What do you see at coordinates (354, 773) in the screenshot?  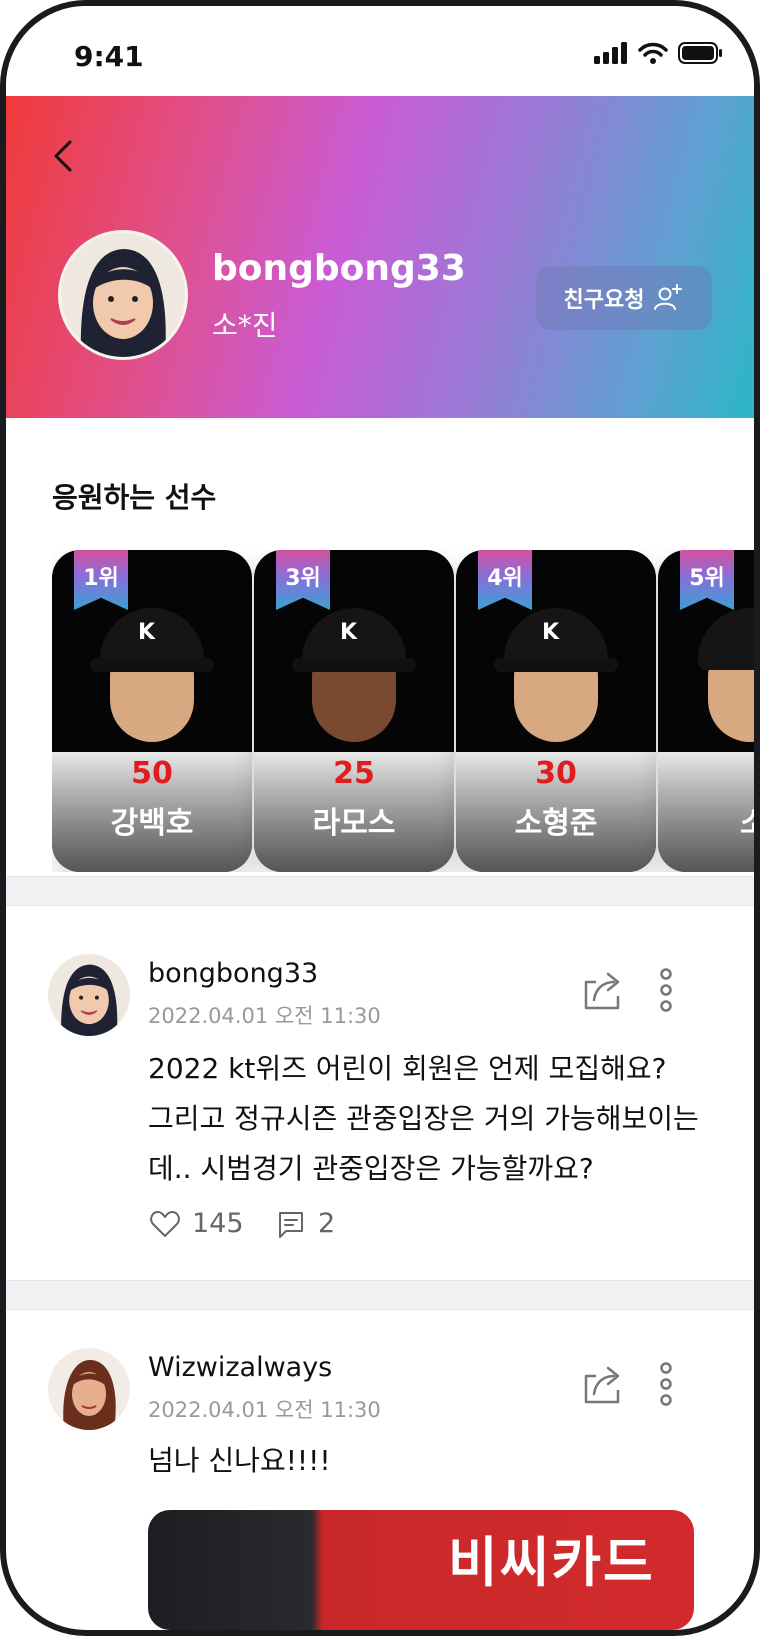 I see `player-number: 25` at bounding box center [354, 773].